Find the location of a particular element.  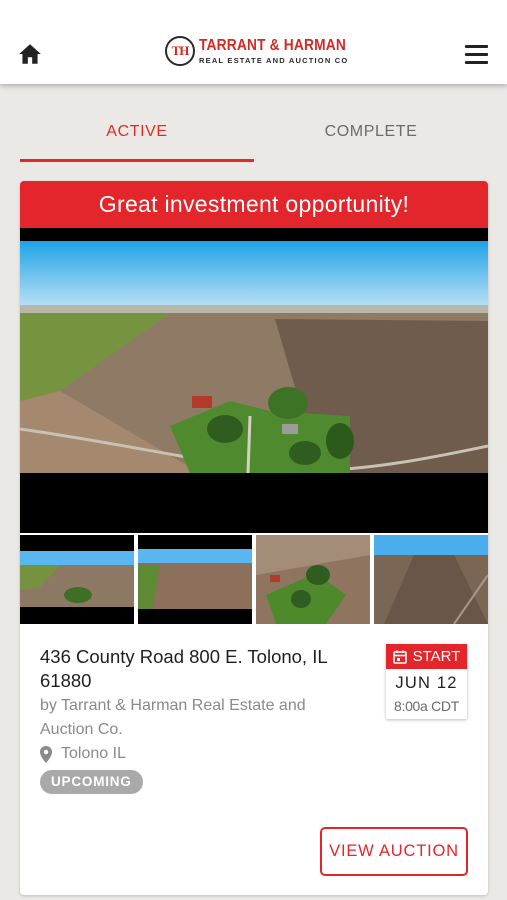

start-label-bar: START is located at coordinates (426, 656).